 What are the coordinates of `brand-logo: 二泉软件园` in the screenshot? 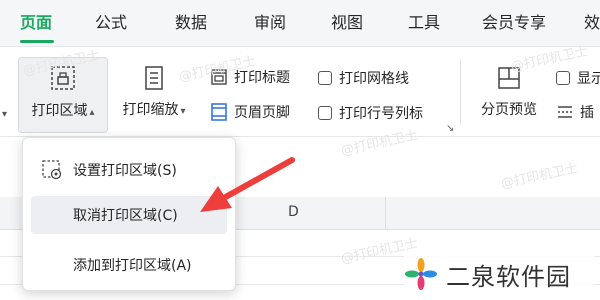 It's located at (499, 274).